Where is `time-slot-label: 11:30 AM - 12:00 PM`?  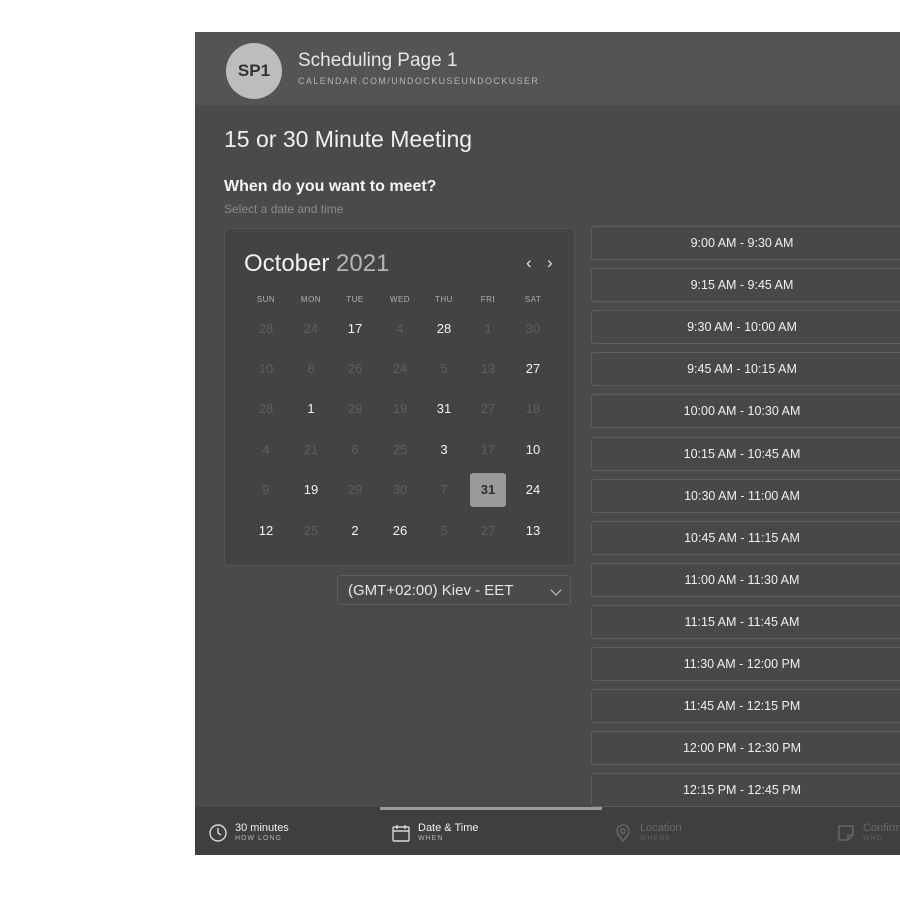 time-slot-label: 11:30 AM - 12:00 PM is located at coordinates (742, 664).